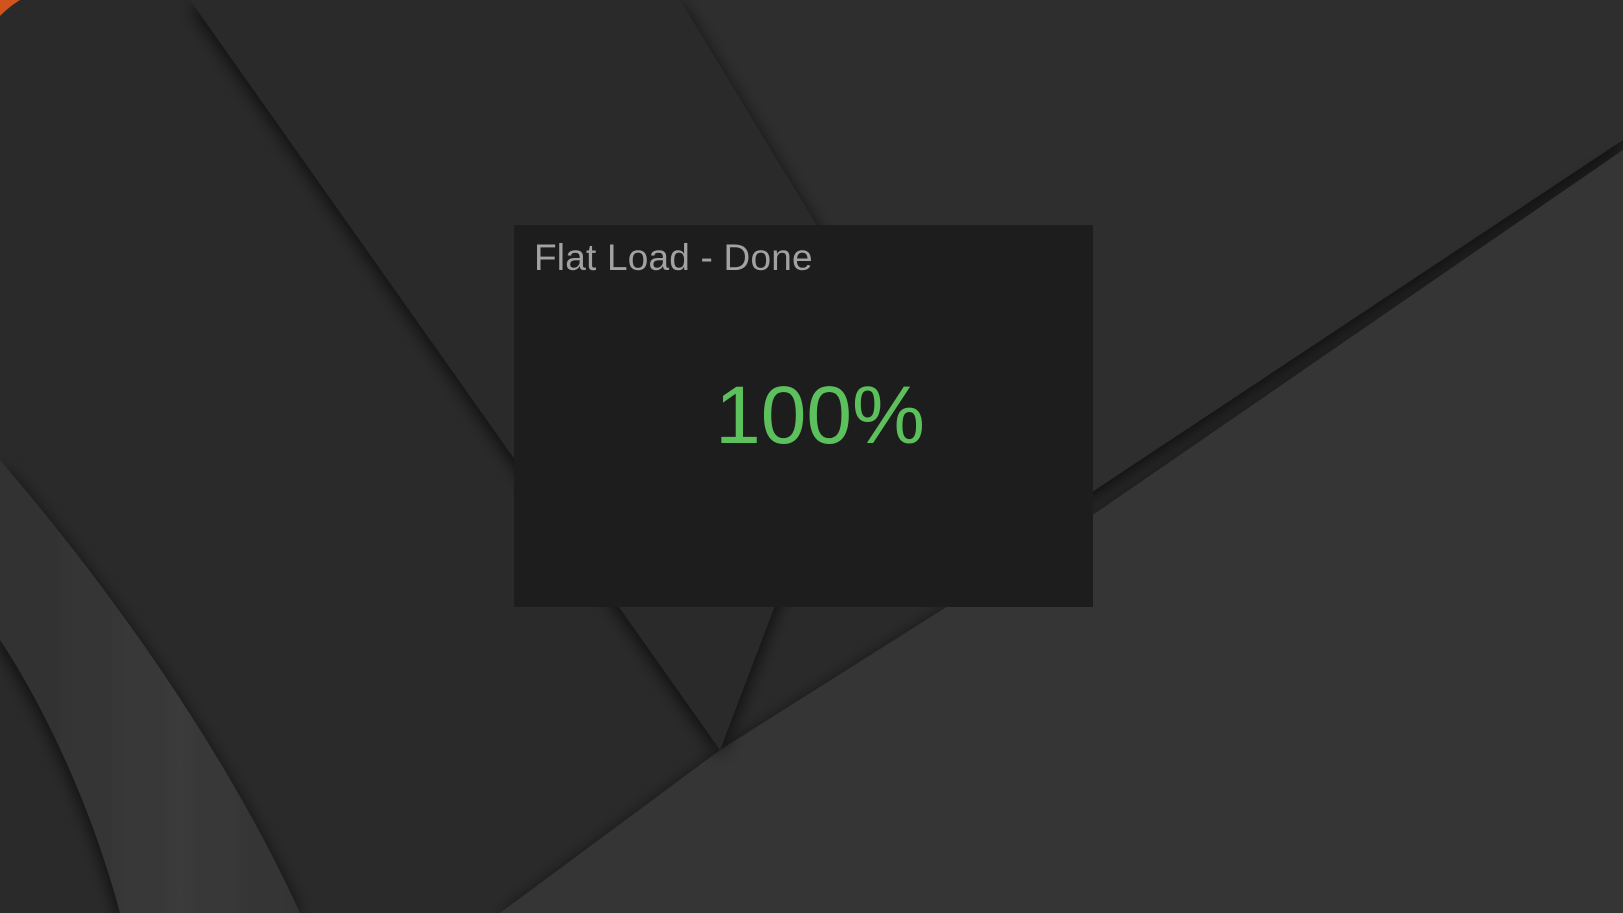 Image resolution: width=1623 pixels, height=913 pixels. I want to click on flat-load-dialog: Flat Load - Done 100%, so click(803, 416).